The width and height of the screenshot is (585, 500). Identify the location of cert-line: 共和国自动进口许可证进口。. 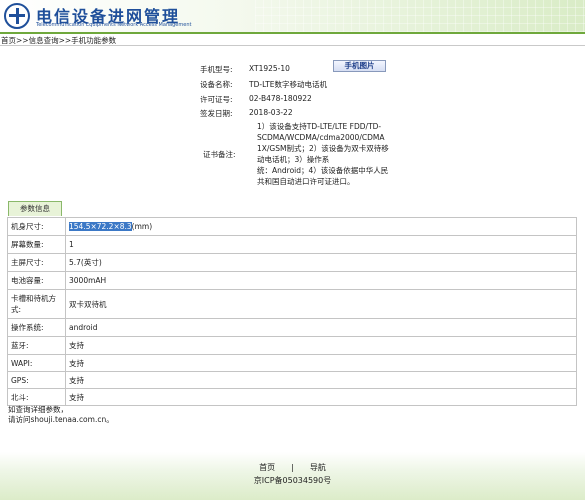
(306, 181).